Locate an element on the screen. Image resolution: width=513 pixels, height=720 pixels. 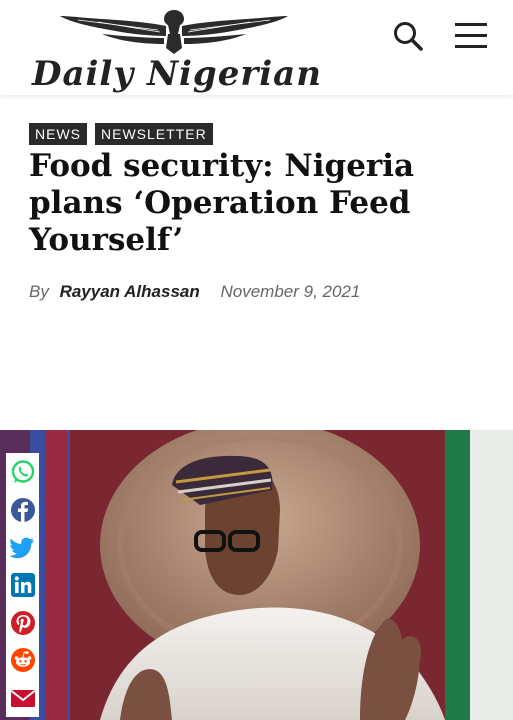
whatsapp-icon is located at coordinates (22, 471).